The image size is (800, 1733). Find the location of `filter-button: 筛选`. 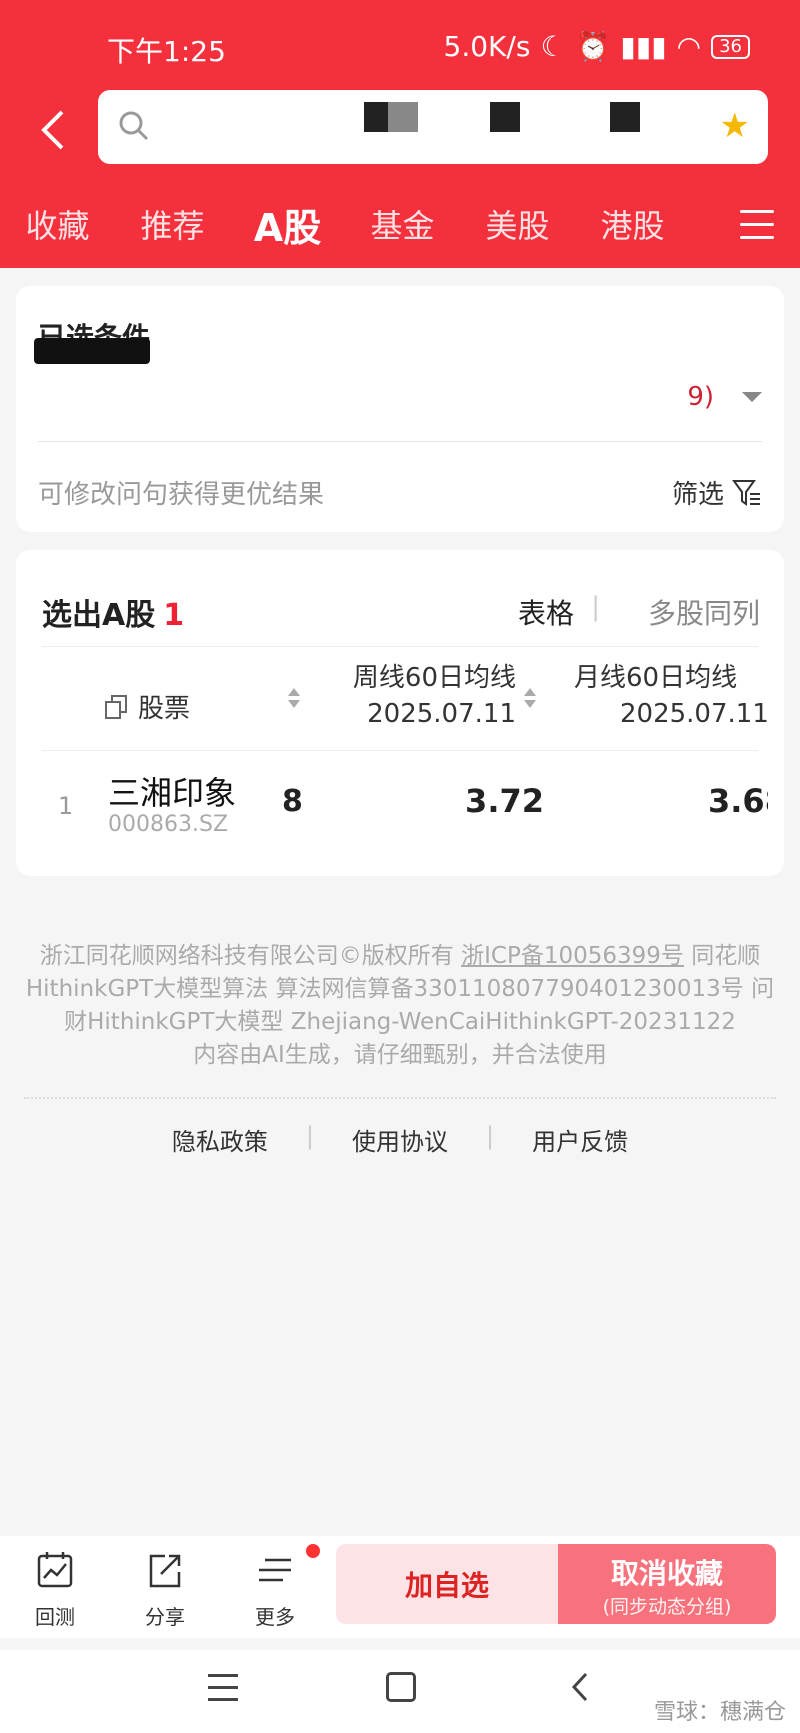

filter-button: 筛选 is located at coordinates (717, 492).